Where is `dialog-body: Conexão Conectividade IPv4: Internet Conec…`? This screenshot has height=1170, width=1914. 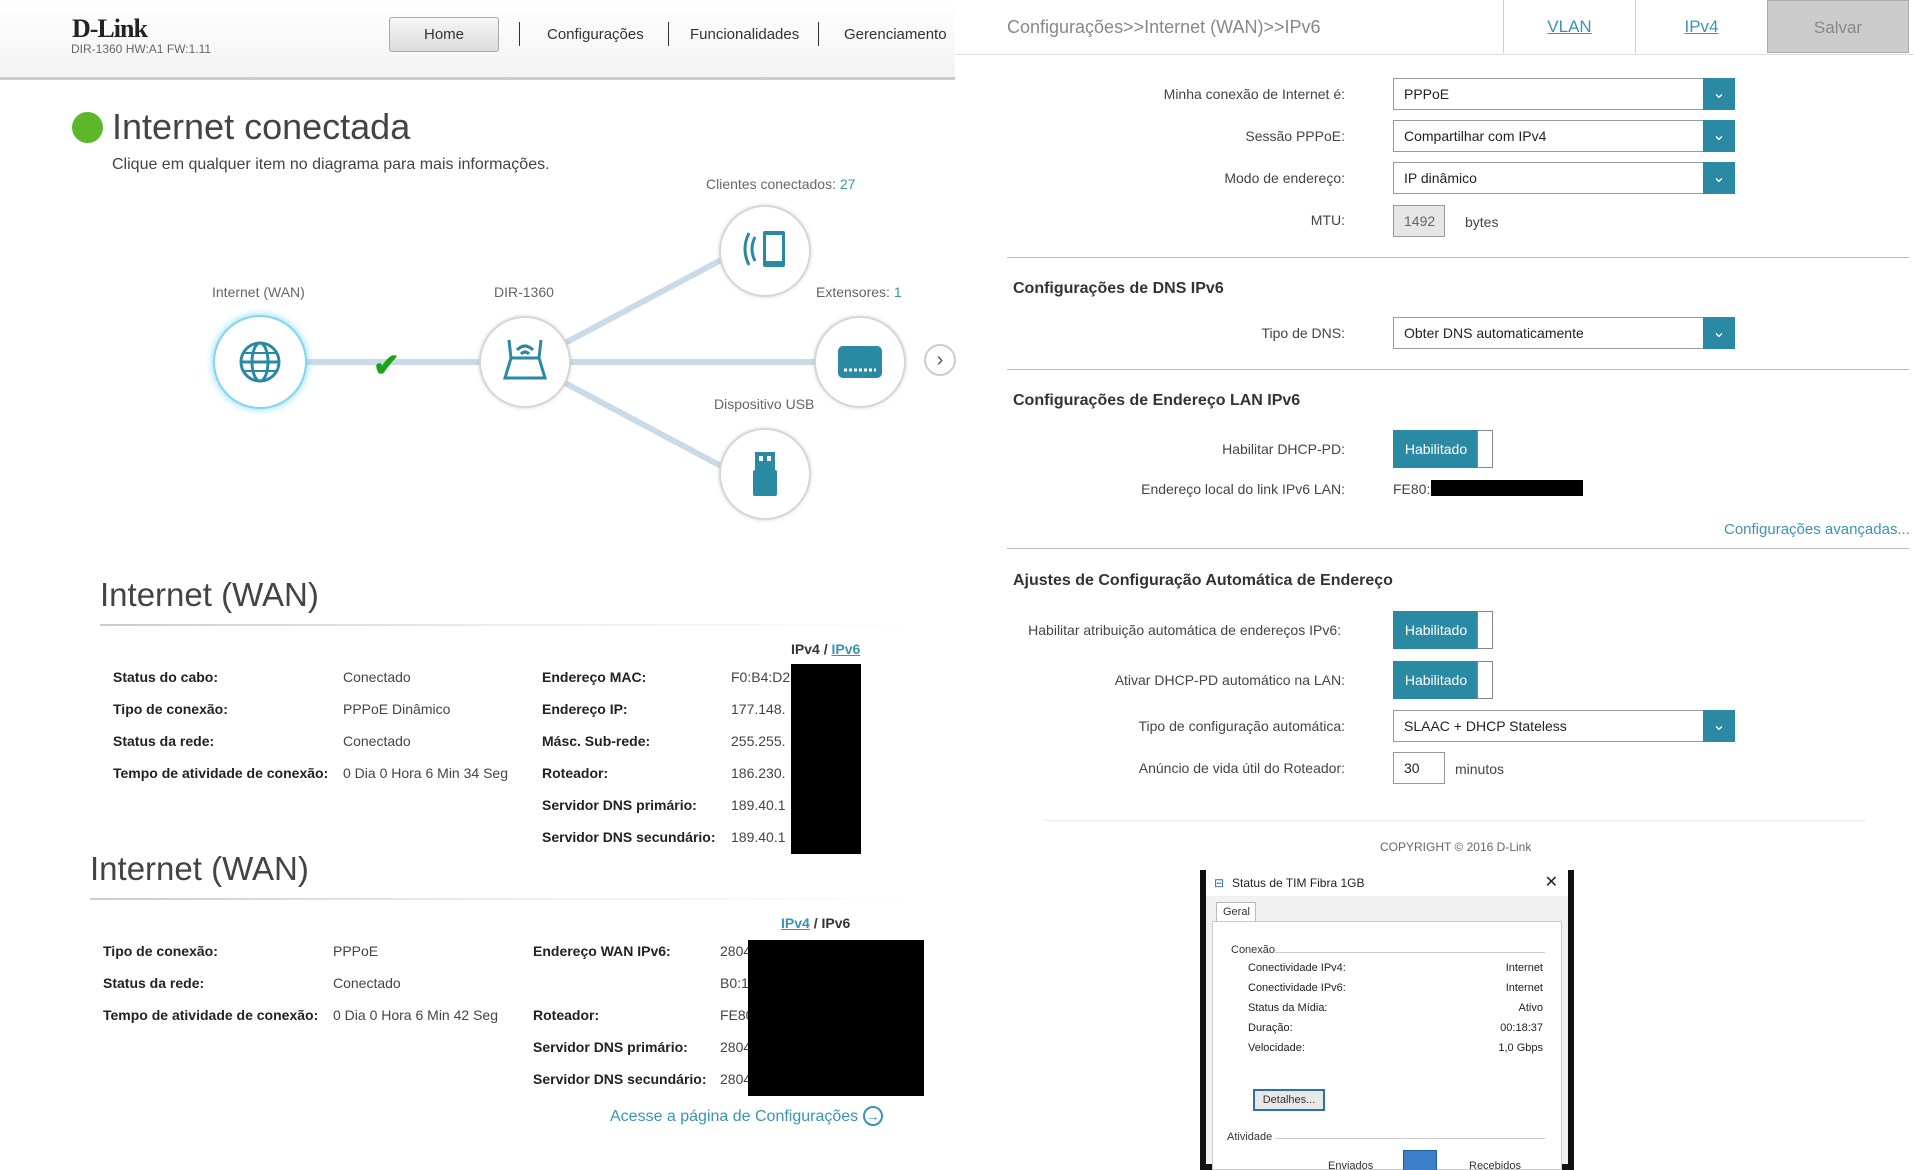
dialog-body: Conexão Conectividade IPv4: Internet Conec… is located at coordinates (1387, 1045).